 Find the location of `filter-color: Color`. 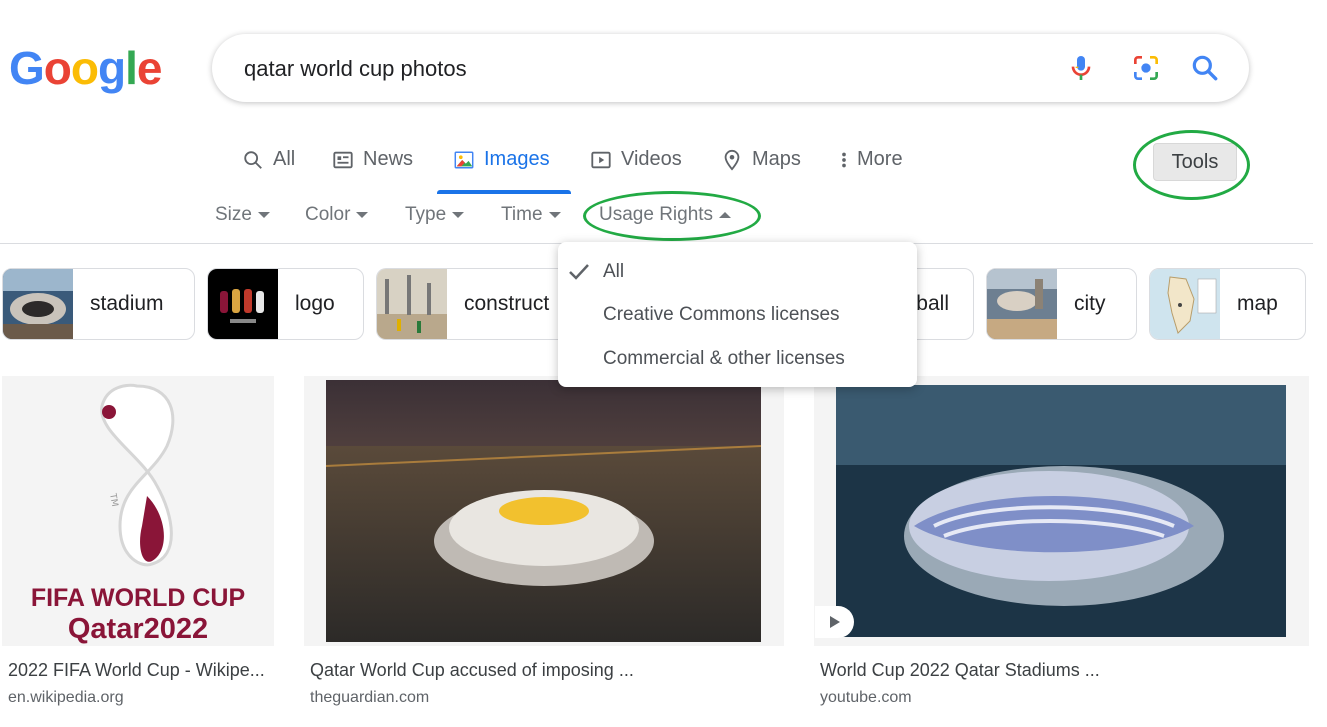

filter-color: Color is located at coordinates (337, 215).